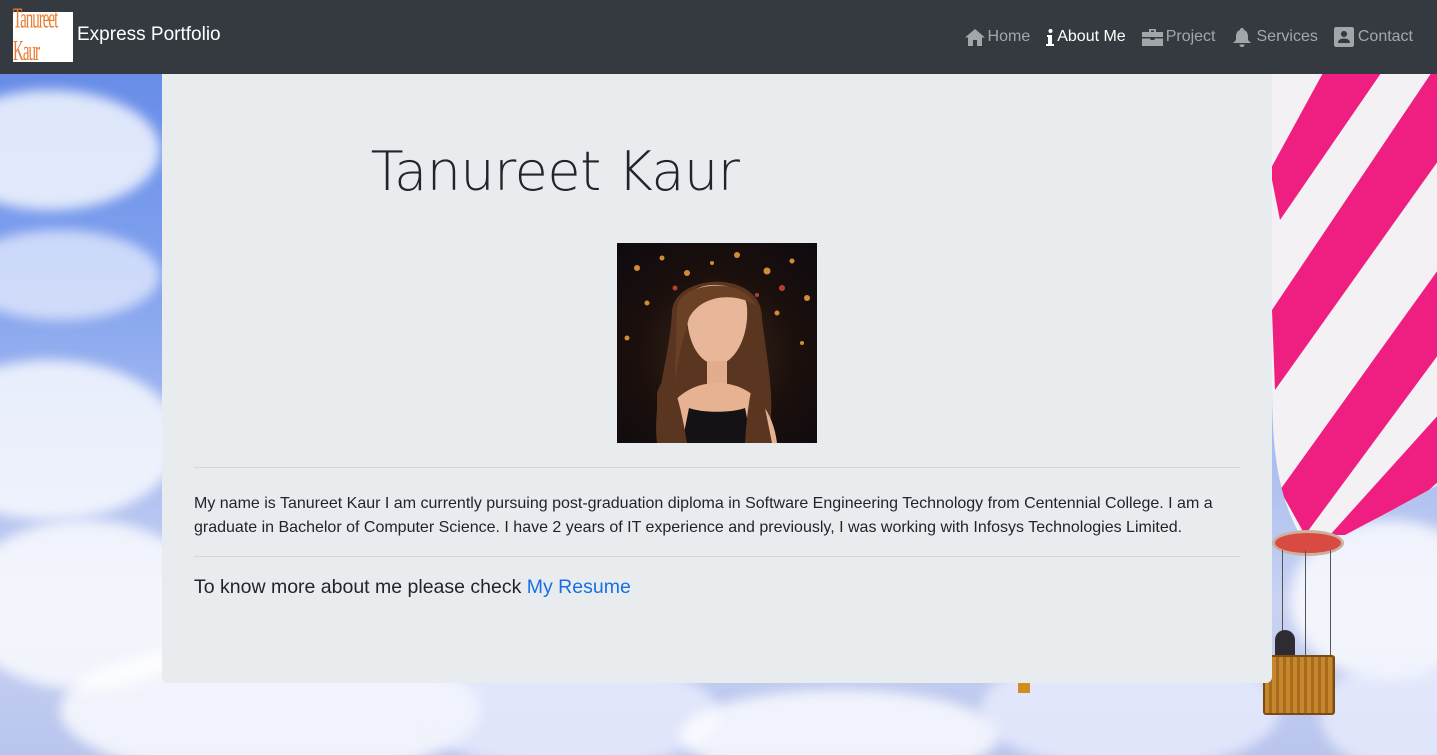 The image size is (1437, 755). What do you see at coordinates (717, 556) in the screenshot?
I see `divider-bottom` at bounding box center [717, 556].